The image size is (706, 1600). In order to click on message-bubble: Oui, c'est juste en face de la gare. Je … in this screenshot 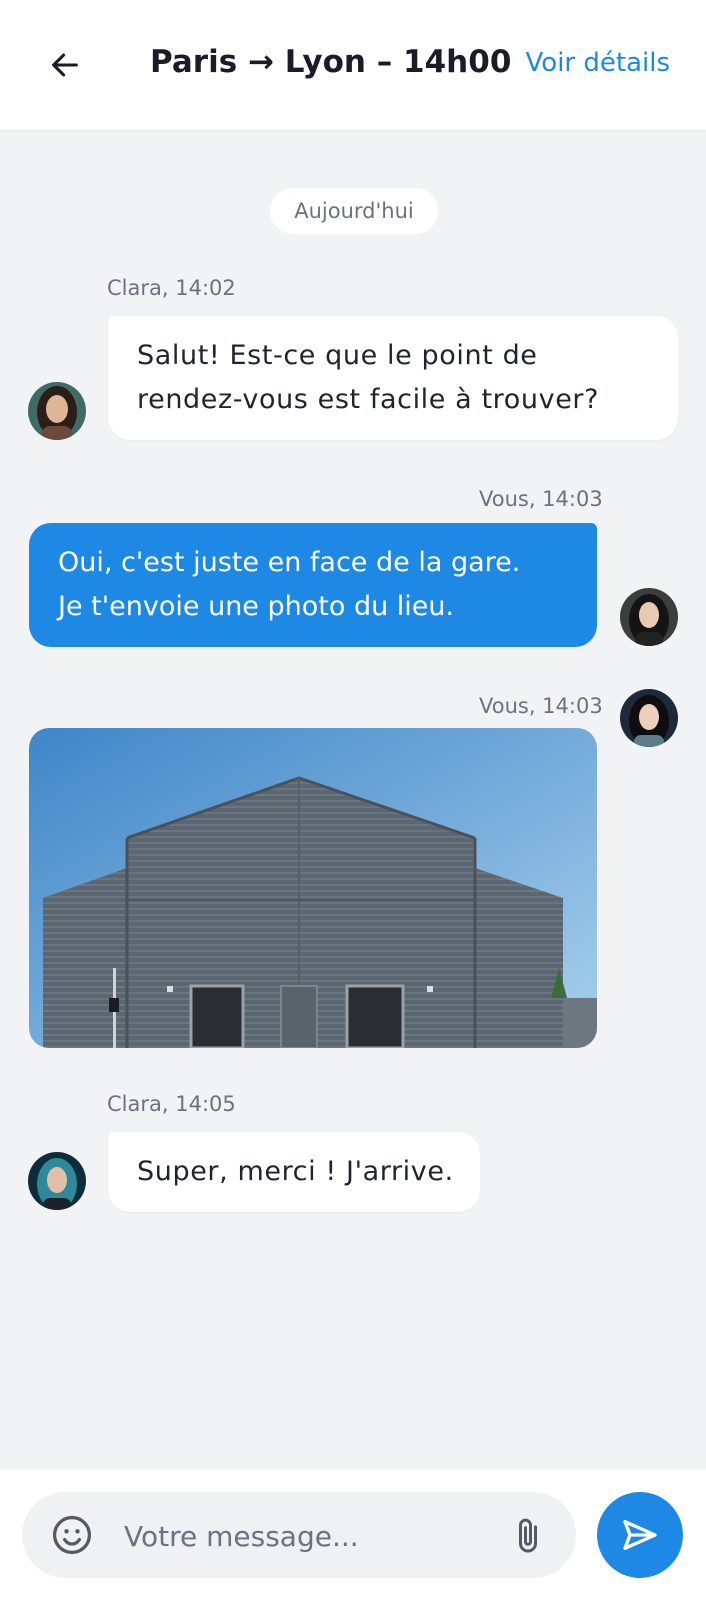, I will do `click(313, 585)`.